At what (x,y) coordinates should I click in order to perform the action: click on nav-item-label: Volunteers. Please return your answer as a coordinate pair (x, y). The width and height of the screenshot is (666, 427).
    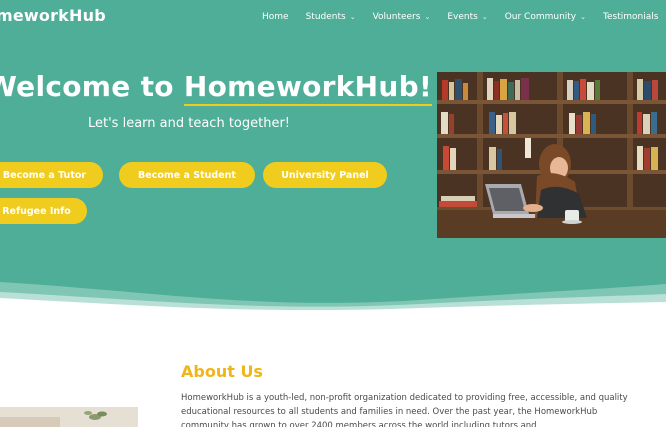
    Looking at the image, I should click on (396, 17).